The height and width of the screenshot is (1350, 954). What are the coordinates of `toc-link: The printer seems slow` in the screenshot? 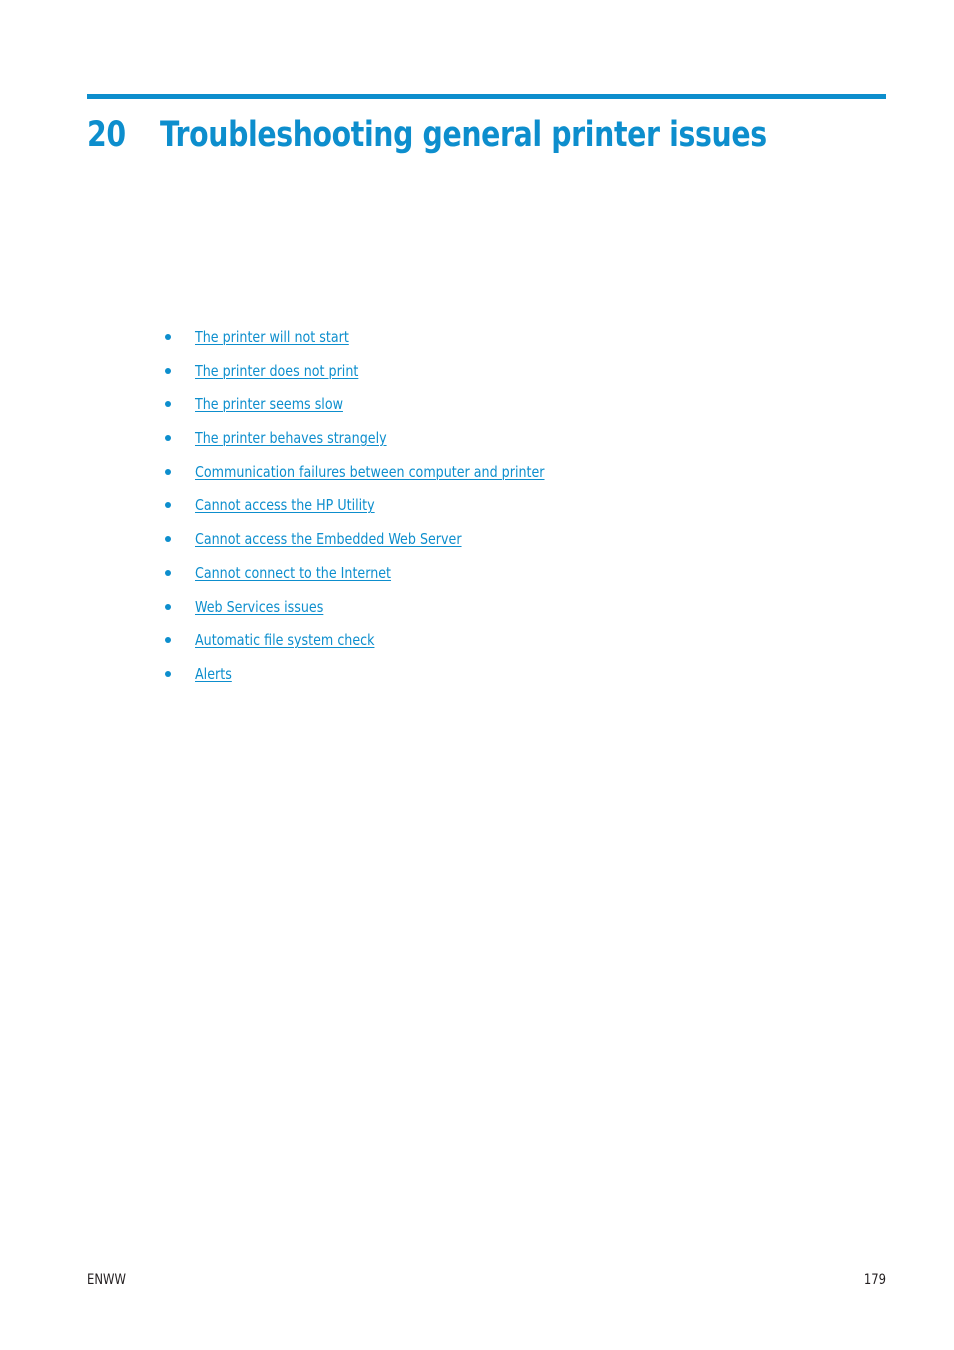 It's located at (269, 404).